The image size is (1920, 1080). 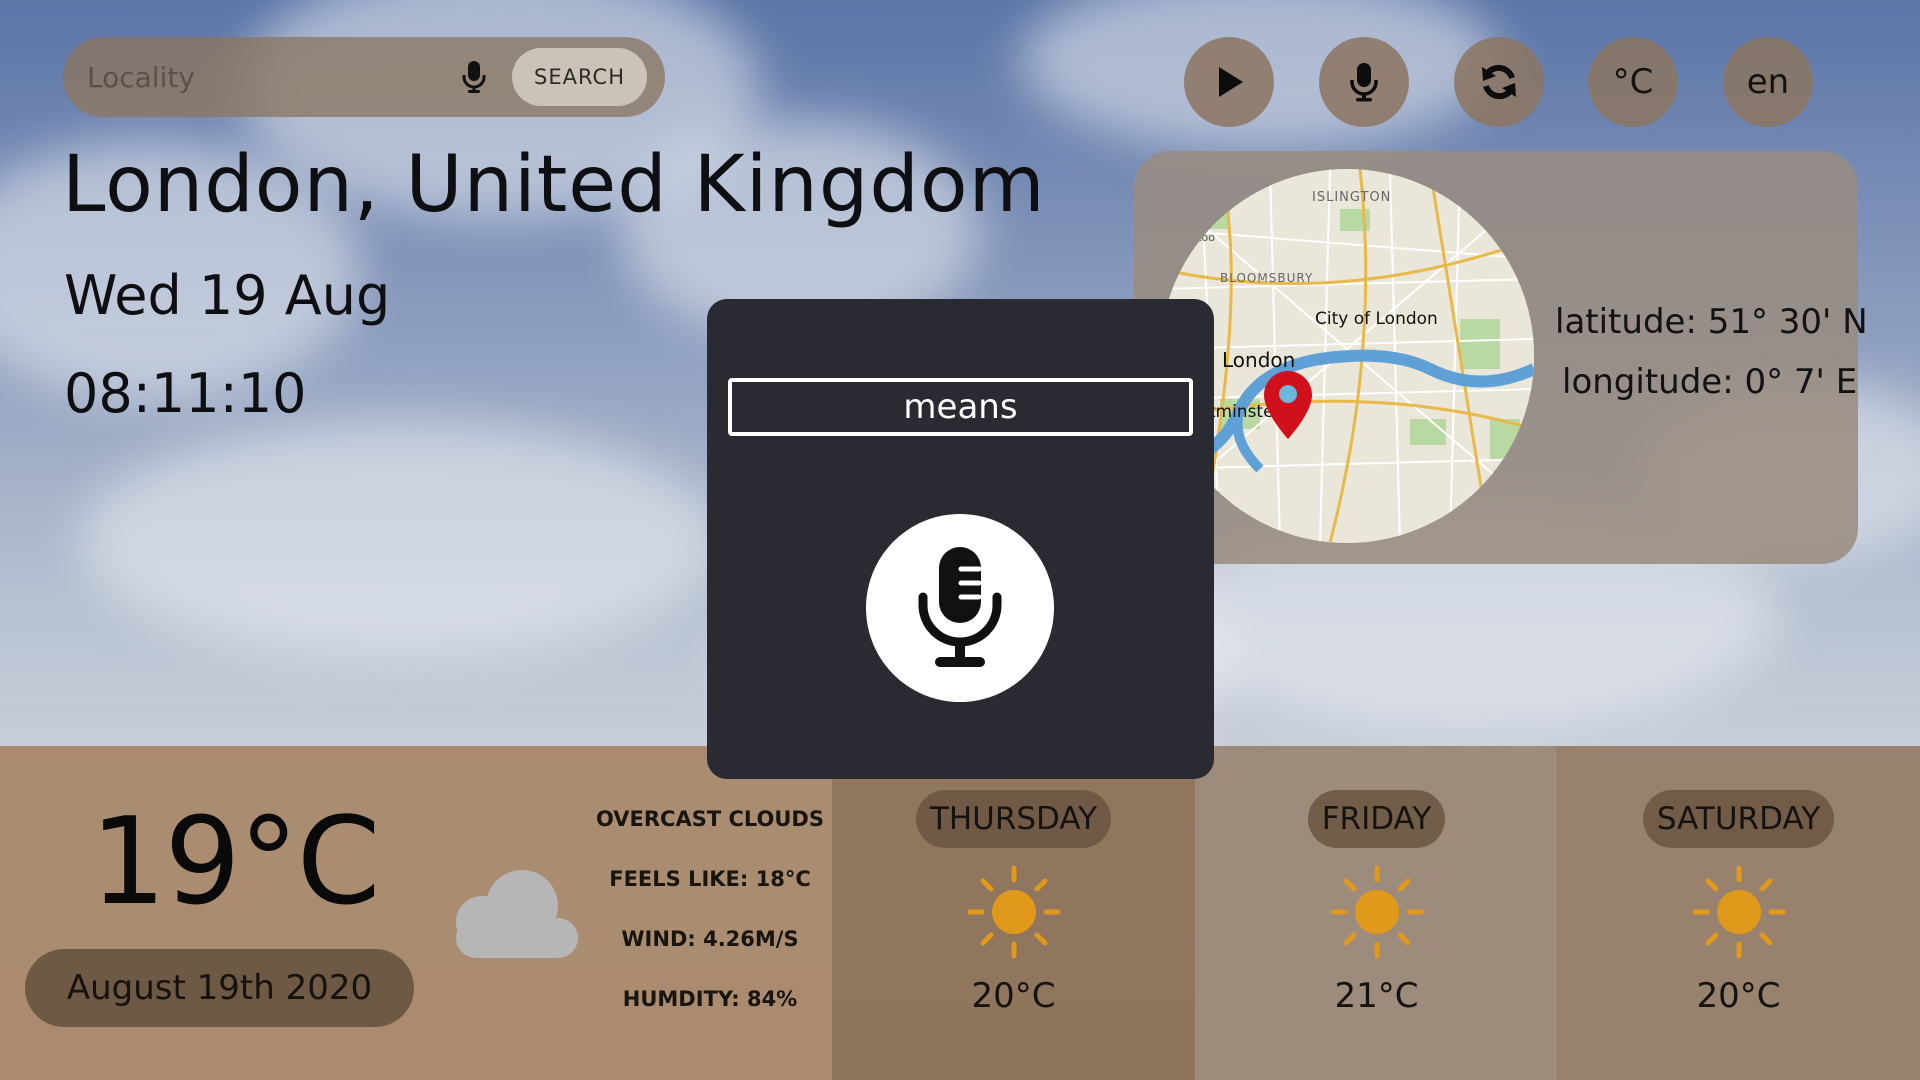 I want to click on refresh-button, so click(x=1499, y=82).